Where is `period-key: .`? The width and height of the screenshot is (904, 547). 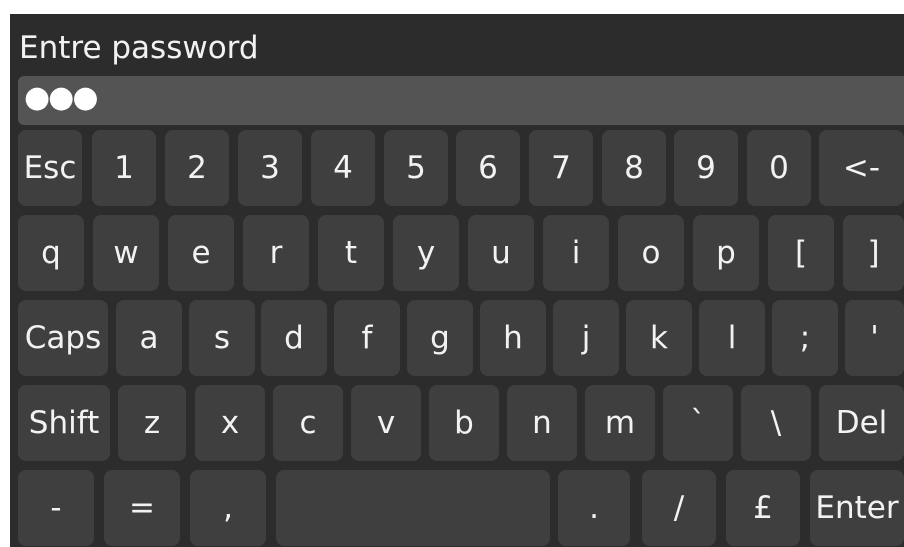 period-key: . is located at coordinates (594, 508).